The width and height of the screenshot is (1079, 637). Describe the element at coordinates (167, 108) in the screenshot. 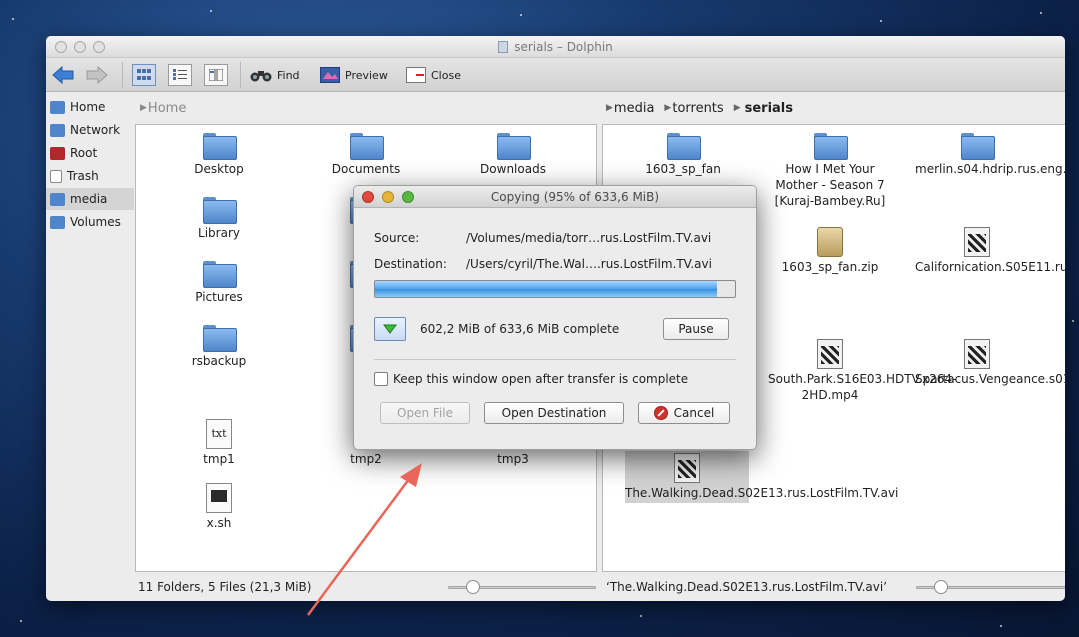

I see `breadcrumb-home: Home` at that location.